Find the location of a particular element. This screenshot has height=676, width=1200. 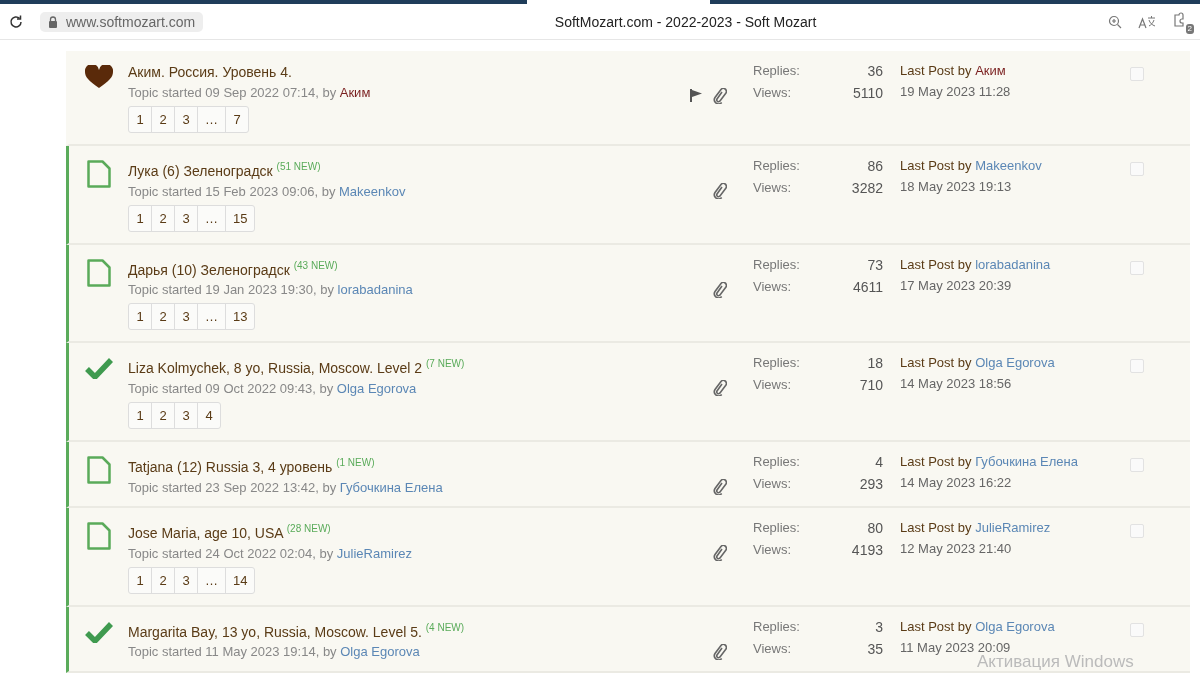

last-post-date: 11 May 2023 20:09 is located at coordinates (956, 647).